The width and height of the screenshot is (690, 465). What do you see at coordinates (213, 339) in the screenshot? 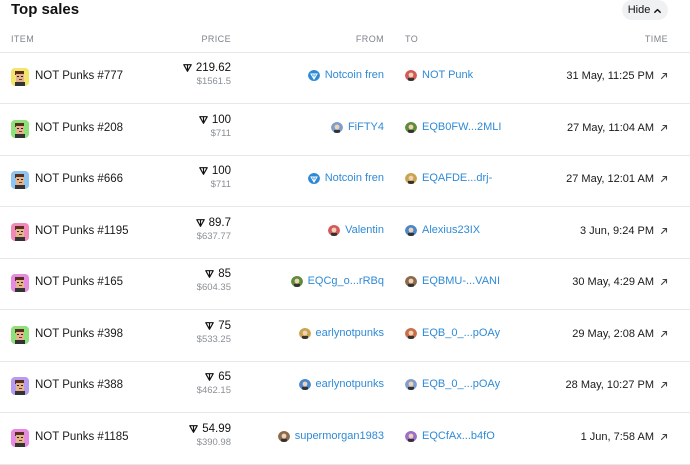
I see `price-usd-value: $533.25` at bounding box center [213, 339].